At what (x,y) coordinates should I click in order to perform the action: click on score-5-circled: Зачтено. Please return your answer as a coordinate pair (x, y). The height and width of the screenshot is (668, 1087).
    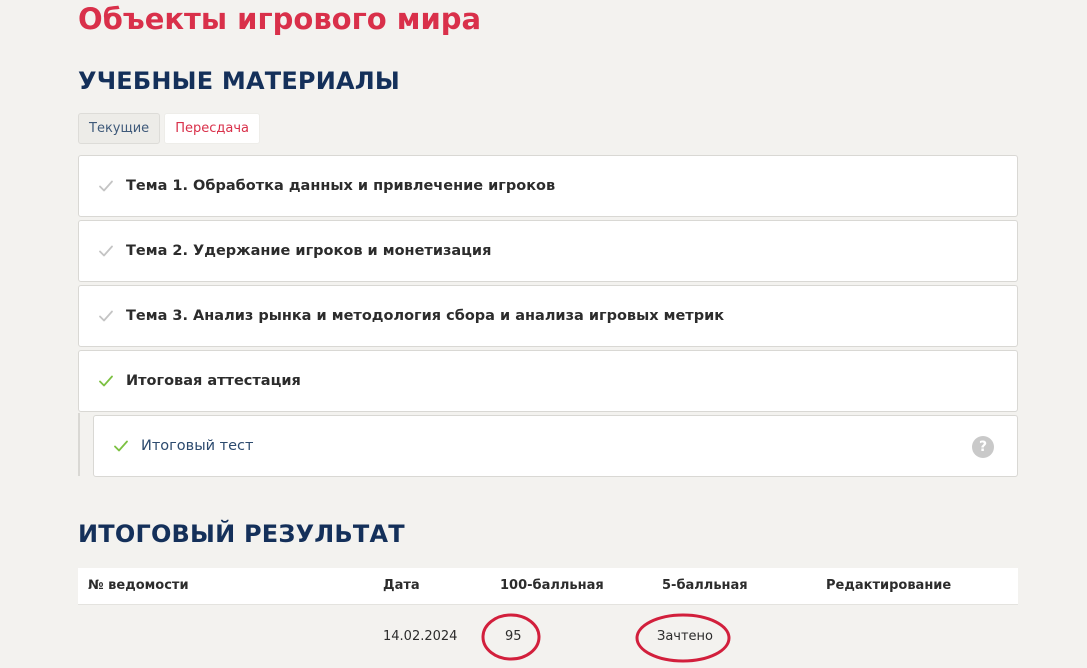
    Looking at the image, I should click on (683, 638).